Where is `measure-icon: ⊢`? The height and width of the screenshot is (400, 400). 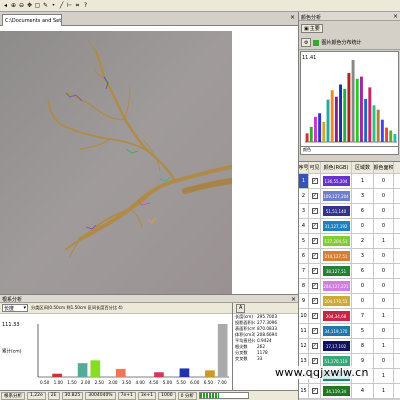 measure-icon: ⊢ is located at coordinates (69, 6).